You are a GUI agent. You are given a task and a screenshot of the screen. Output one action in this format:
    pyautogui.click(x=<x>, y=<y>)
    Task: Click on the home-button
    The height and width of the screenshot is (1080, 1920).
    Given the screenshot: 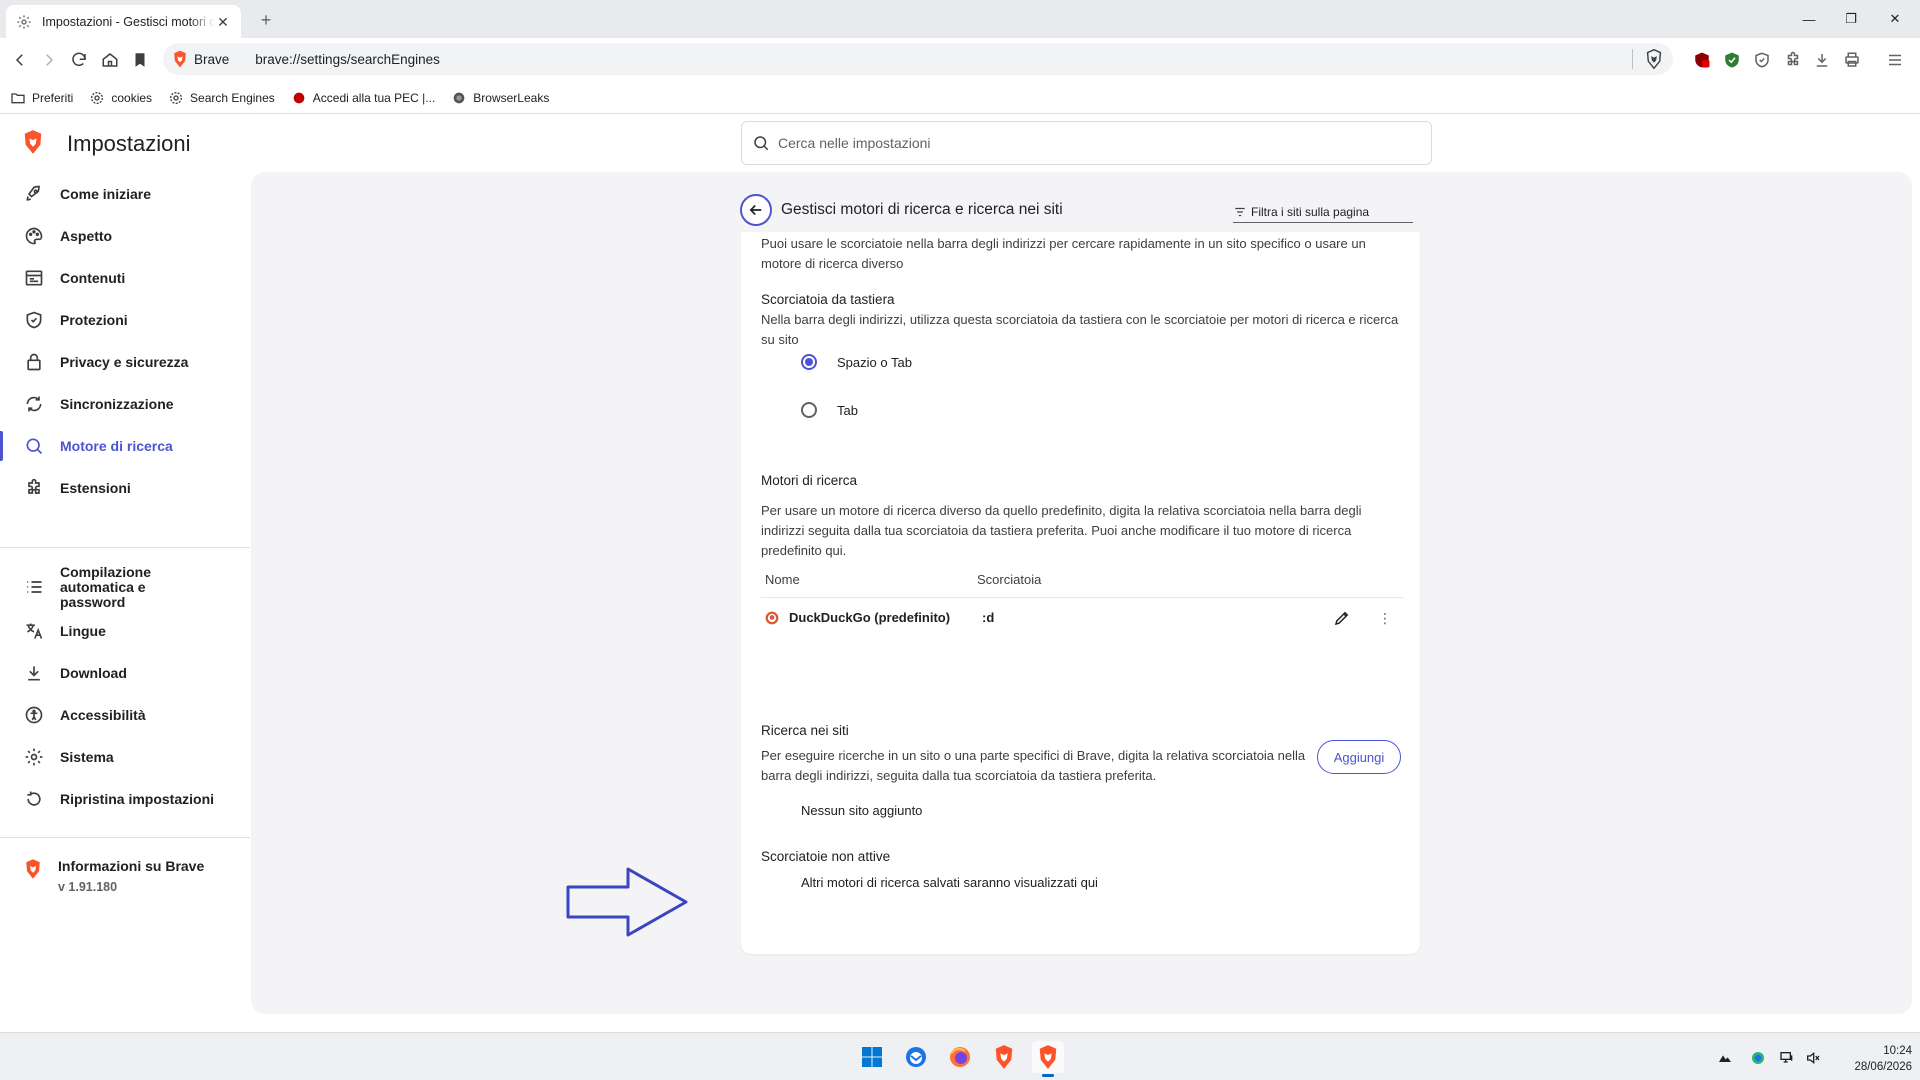 What is the action you would take?
    pyautogui.click(x=110, y=60)
    